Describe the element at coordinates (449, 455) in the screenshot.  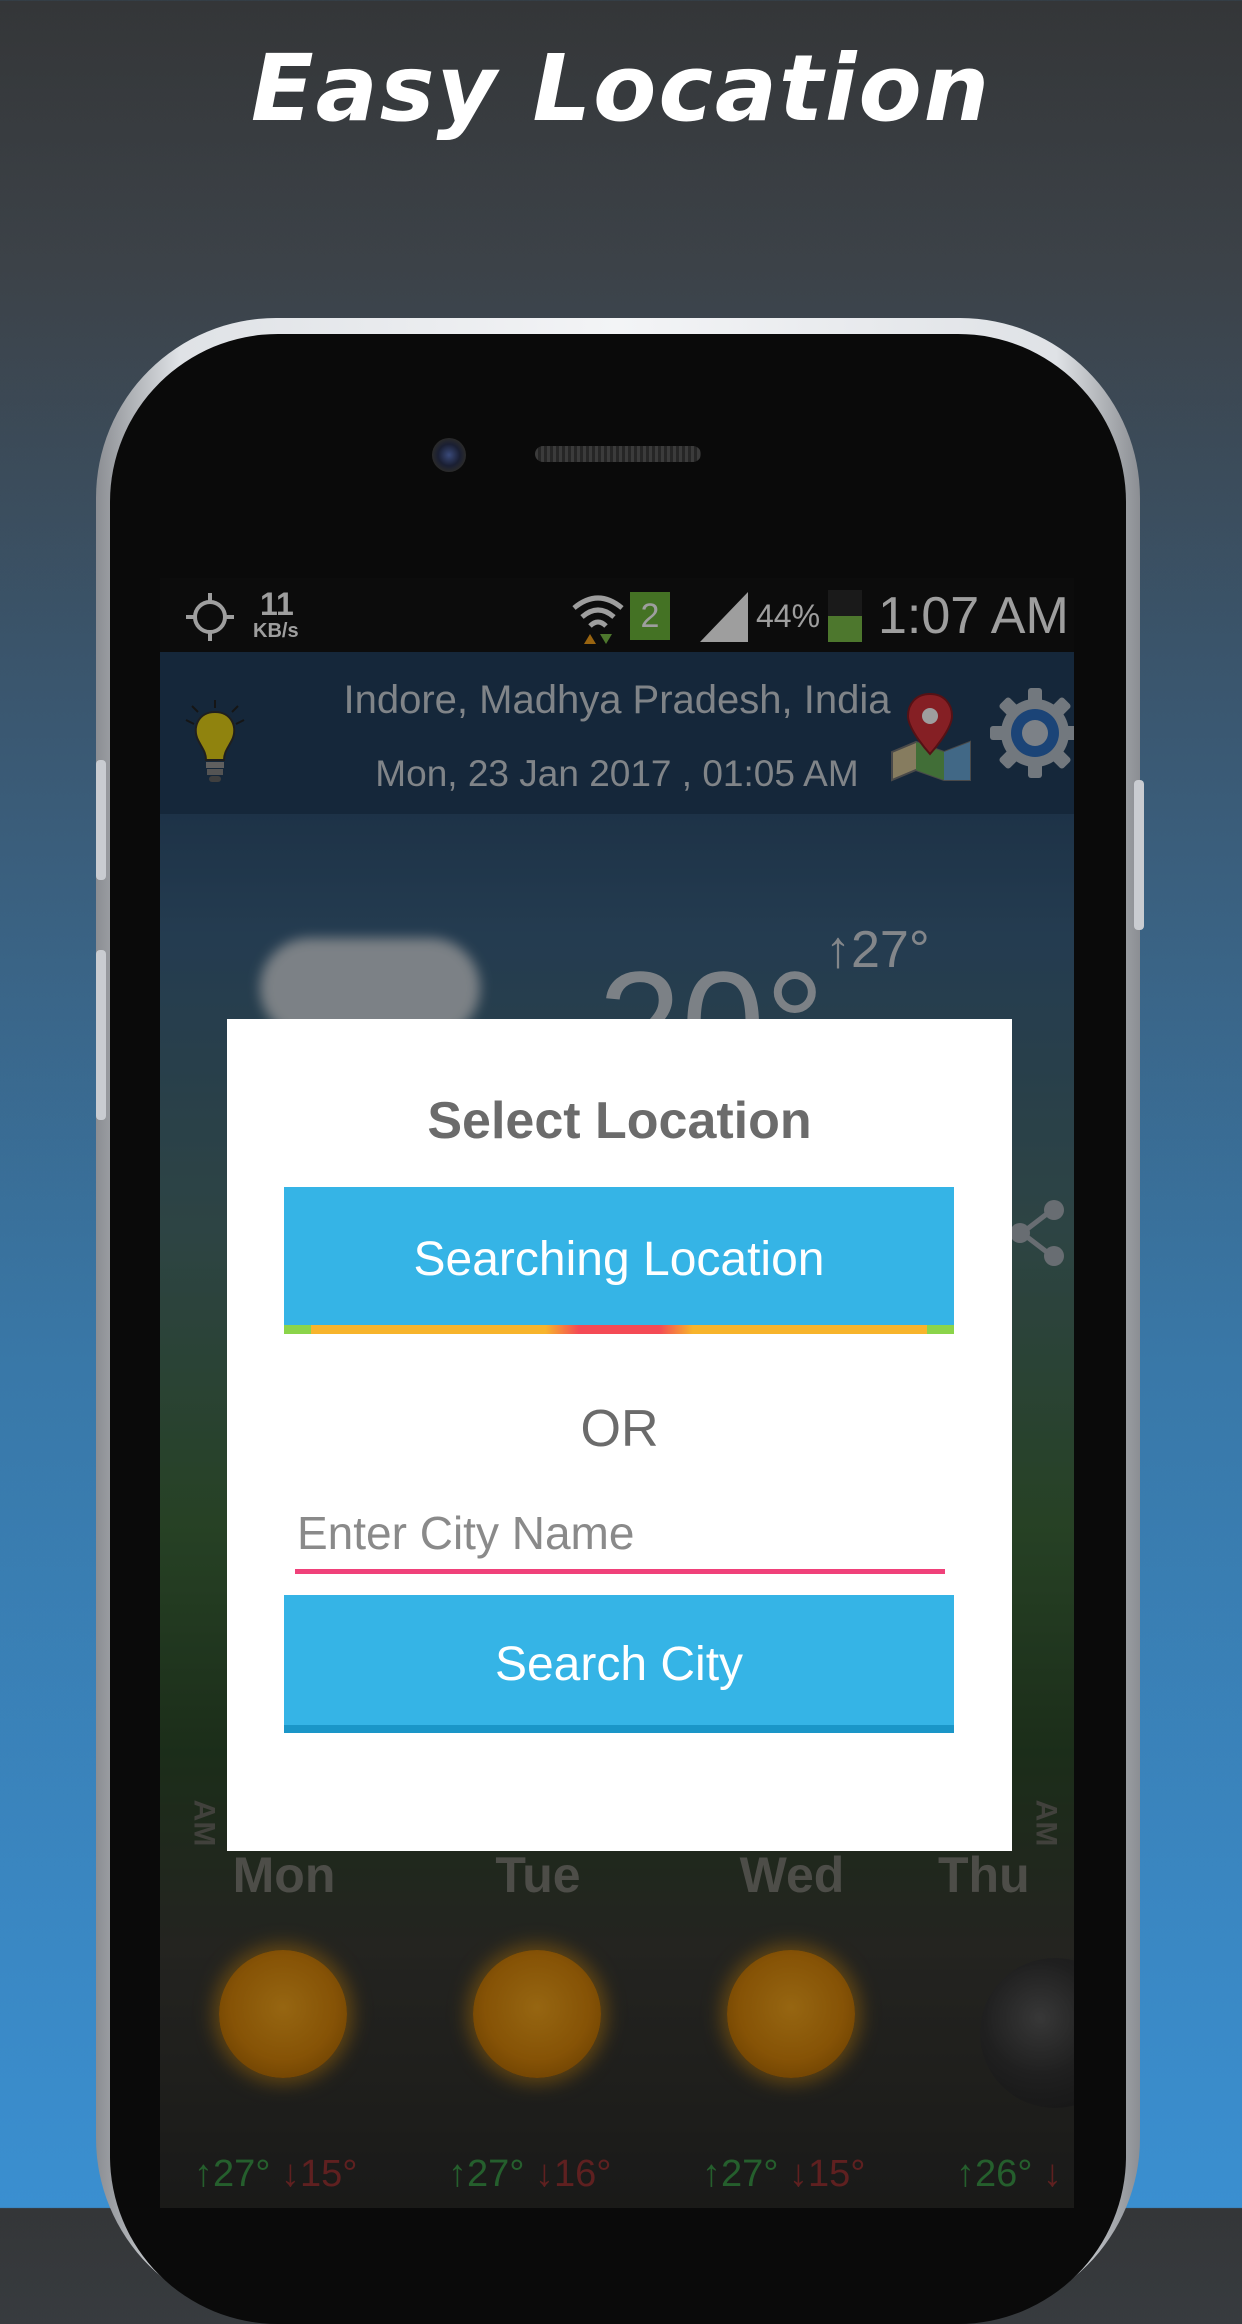
I see `camera-icon` at that location.